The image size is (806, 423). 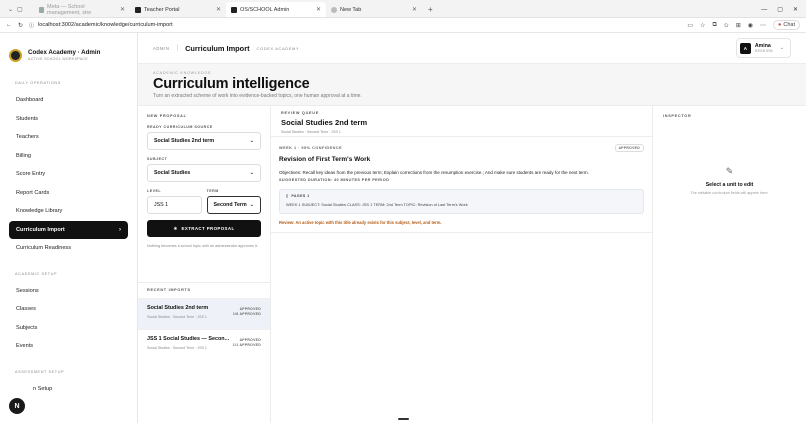 What do you see at coordinates (162, 9) in the screenshot?
I see `tab-label: Teacher Portal` at bounding box center [162, 9].